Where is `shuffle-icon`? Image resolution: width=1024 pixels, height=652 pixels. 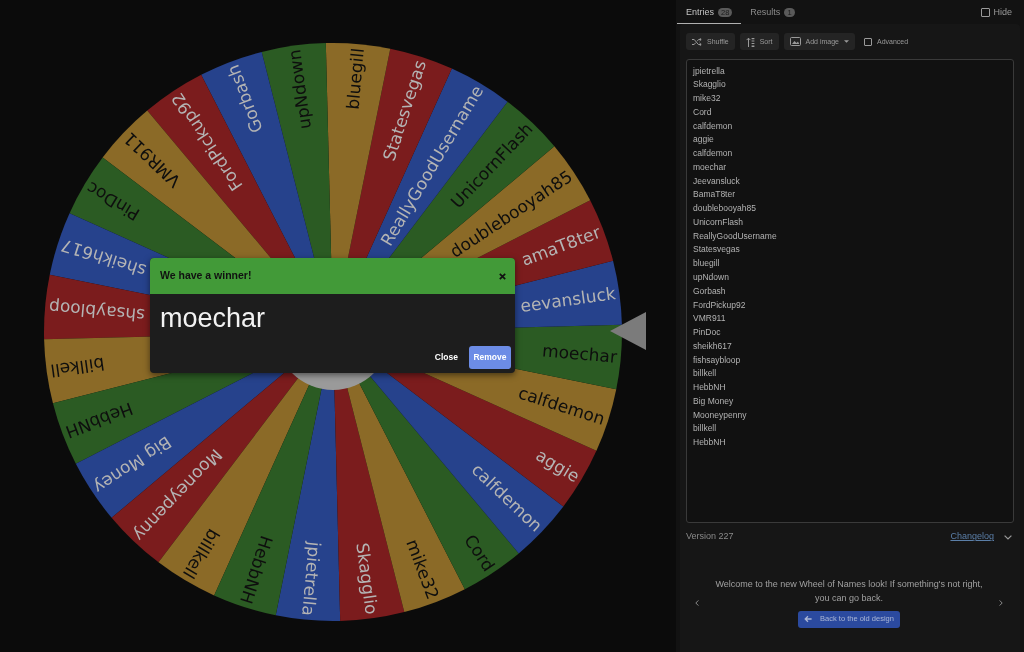 shuffle-icon is located at coordinates (697, 41).